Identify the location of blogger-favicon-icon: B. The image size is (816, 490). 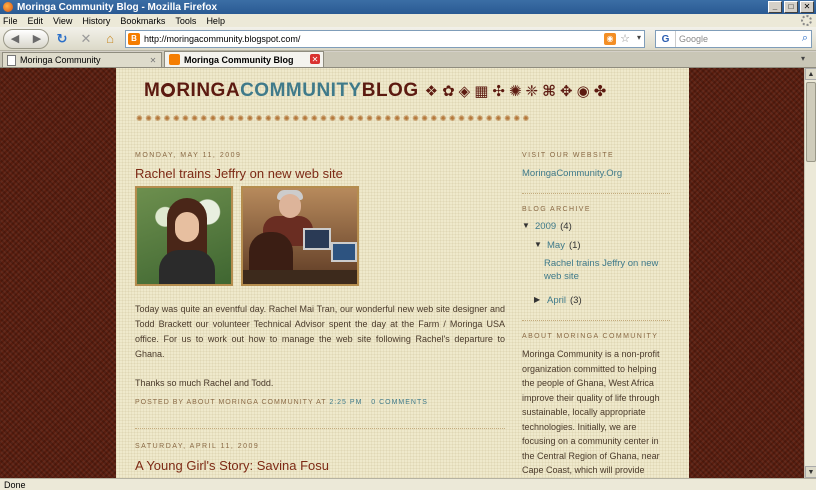
(134, 38).